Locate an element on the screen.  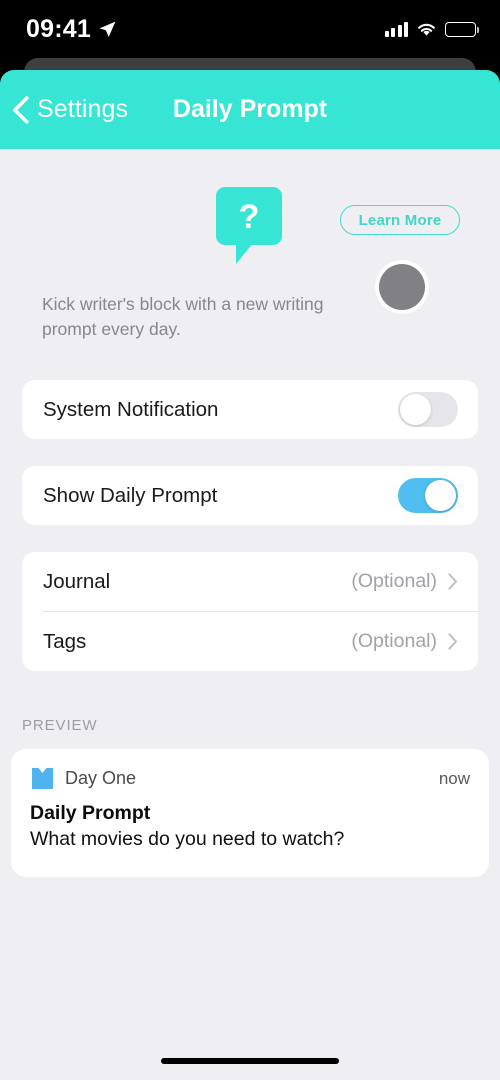
system-notification-card: System Notification is located at coordinates (250, 409).